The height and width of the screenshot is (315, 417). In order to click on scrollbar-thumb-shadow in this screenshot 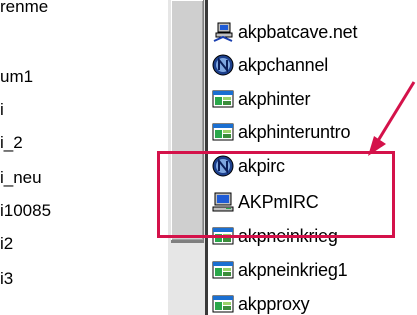, I will do `click(187, 242)`.